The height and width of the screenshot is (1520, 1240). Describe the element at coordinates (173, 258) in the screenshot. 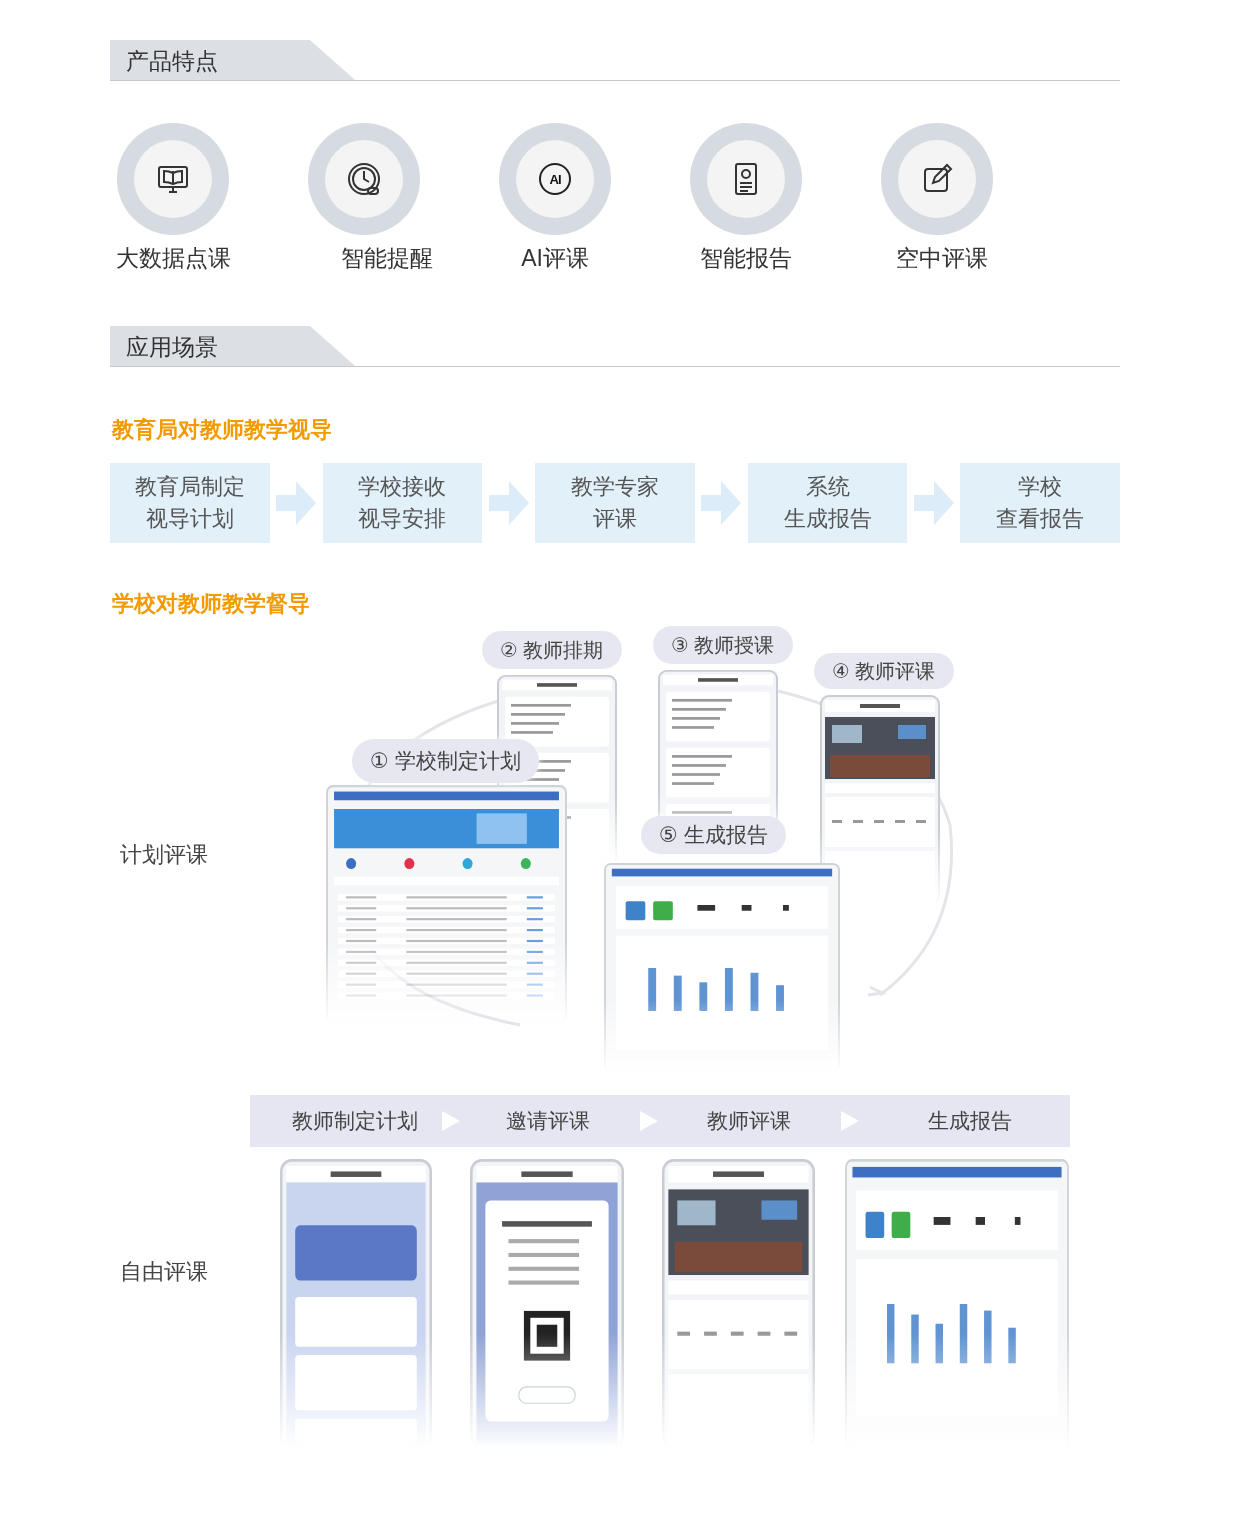

I see `feature-label: 大数据点课` at that location.